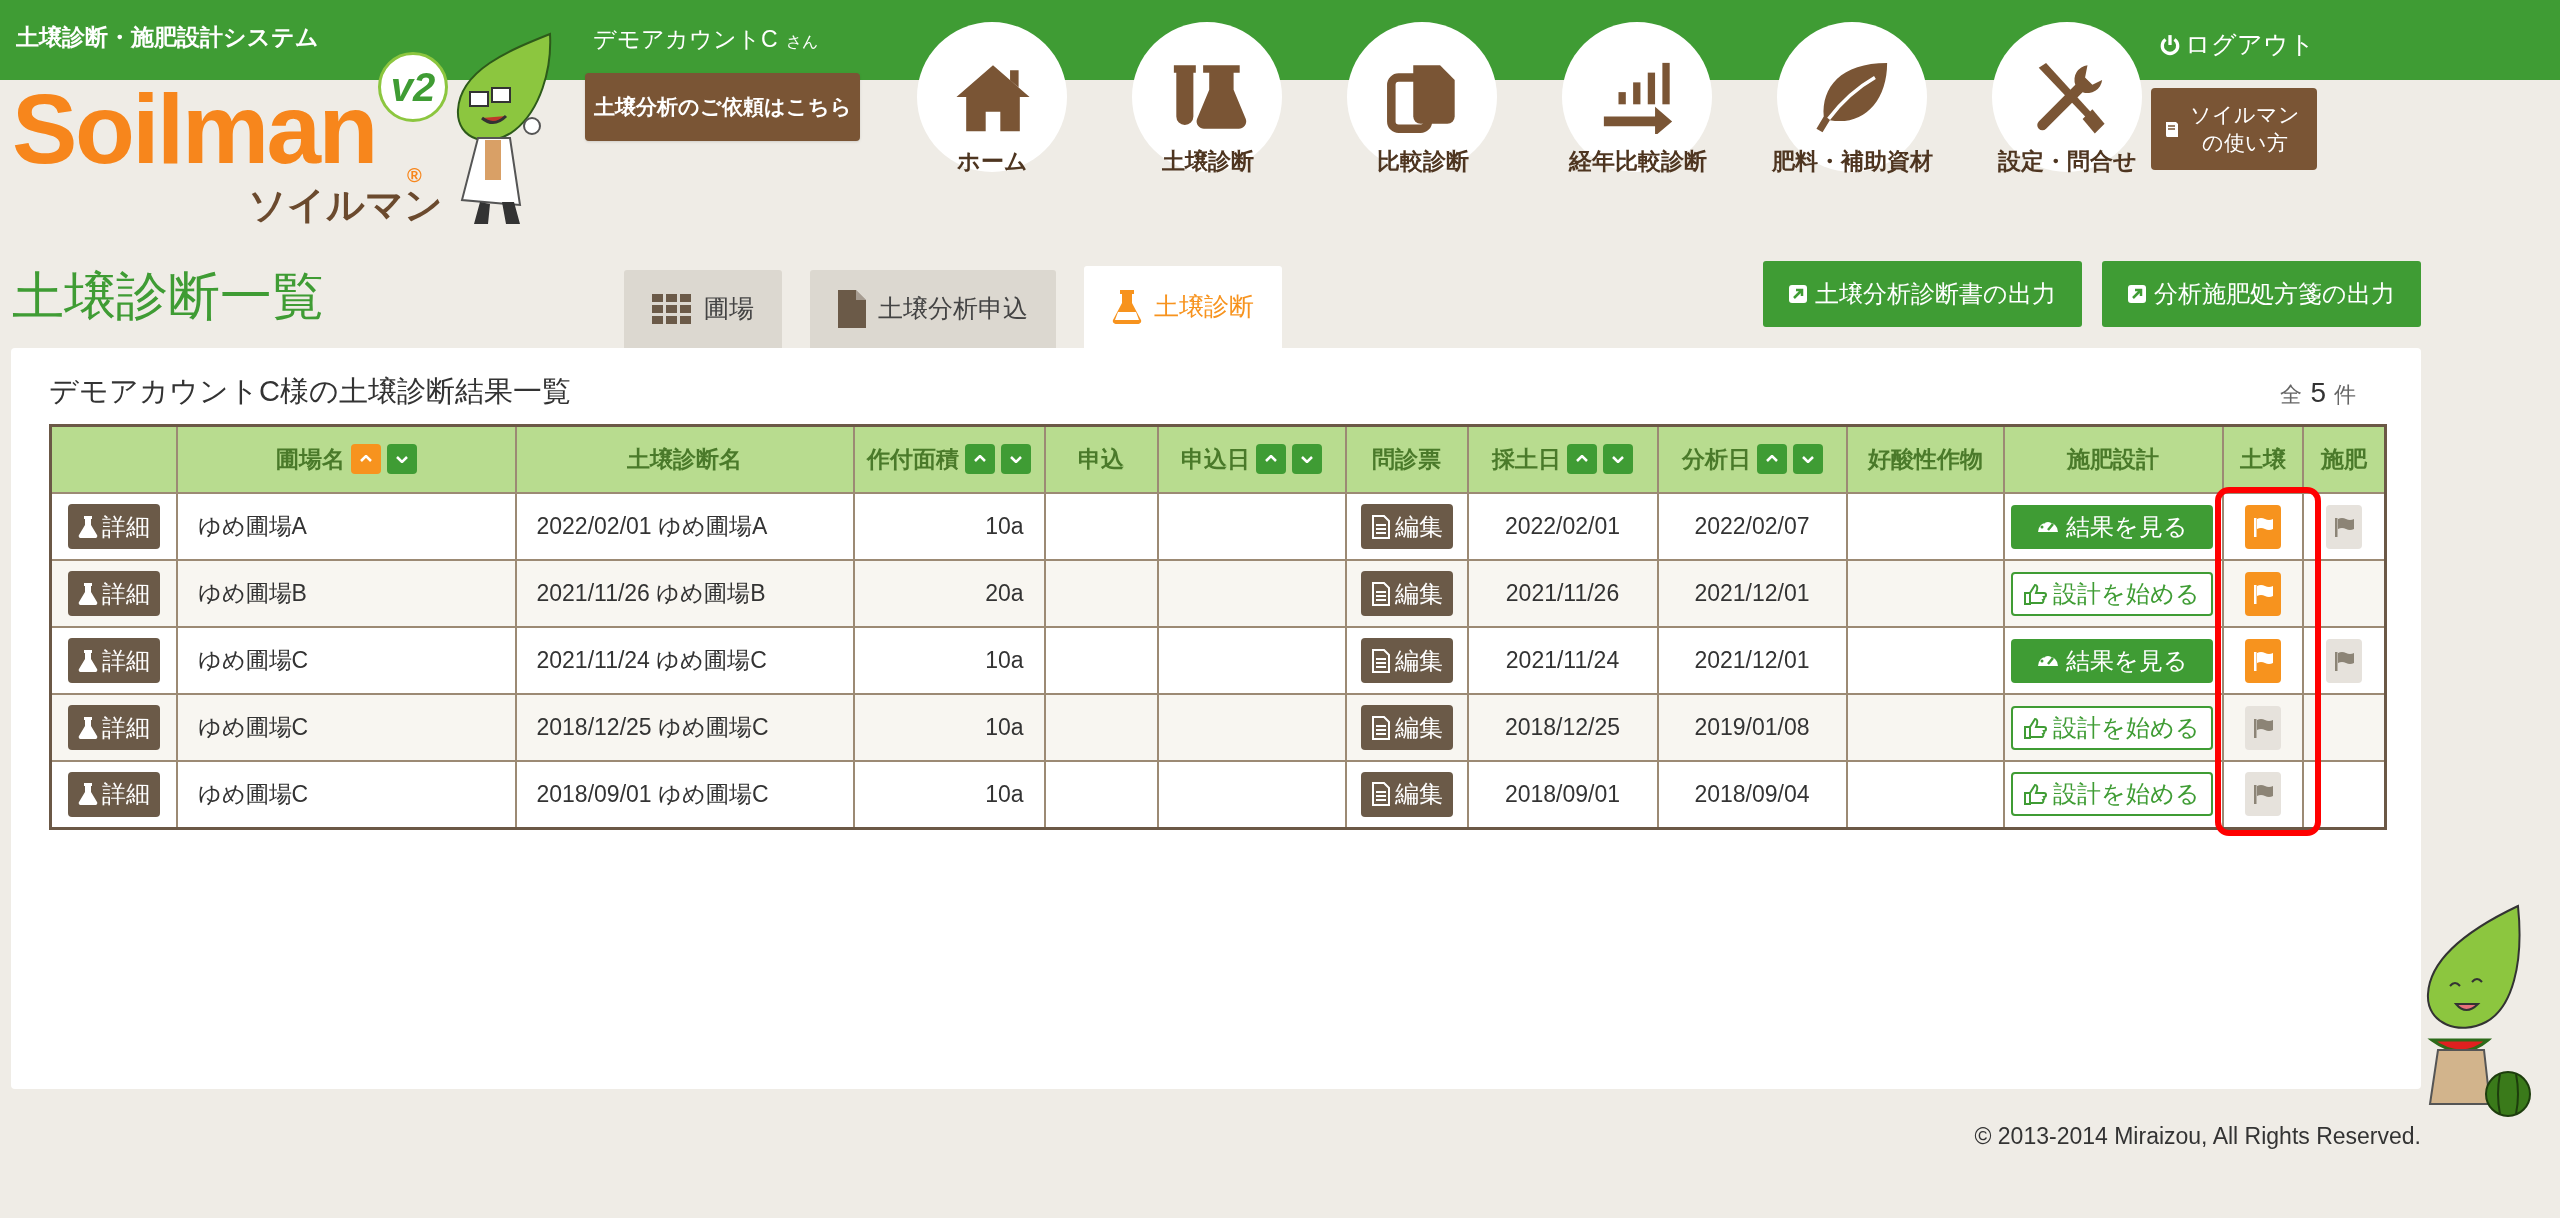  I want to click on table-cell: 2021/11/24, so click(1562, 660).